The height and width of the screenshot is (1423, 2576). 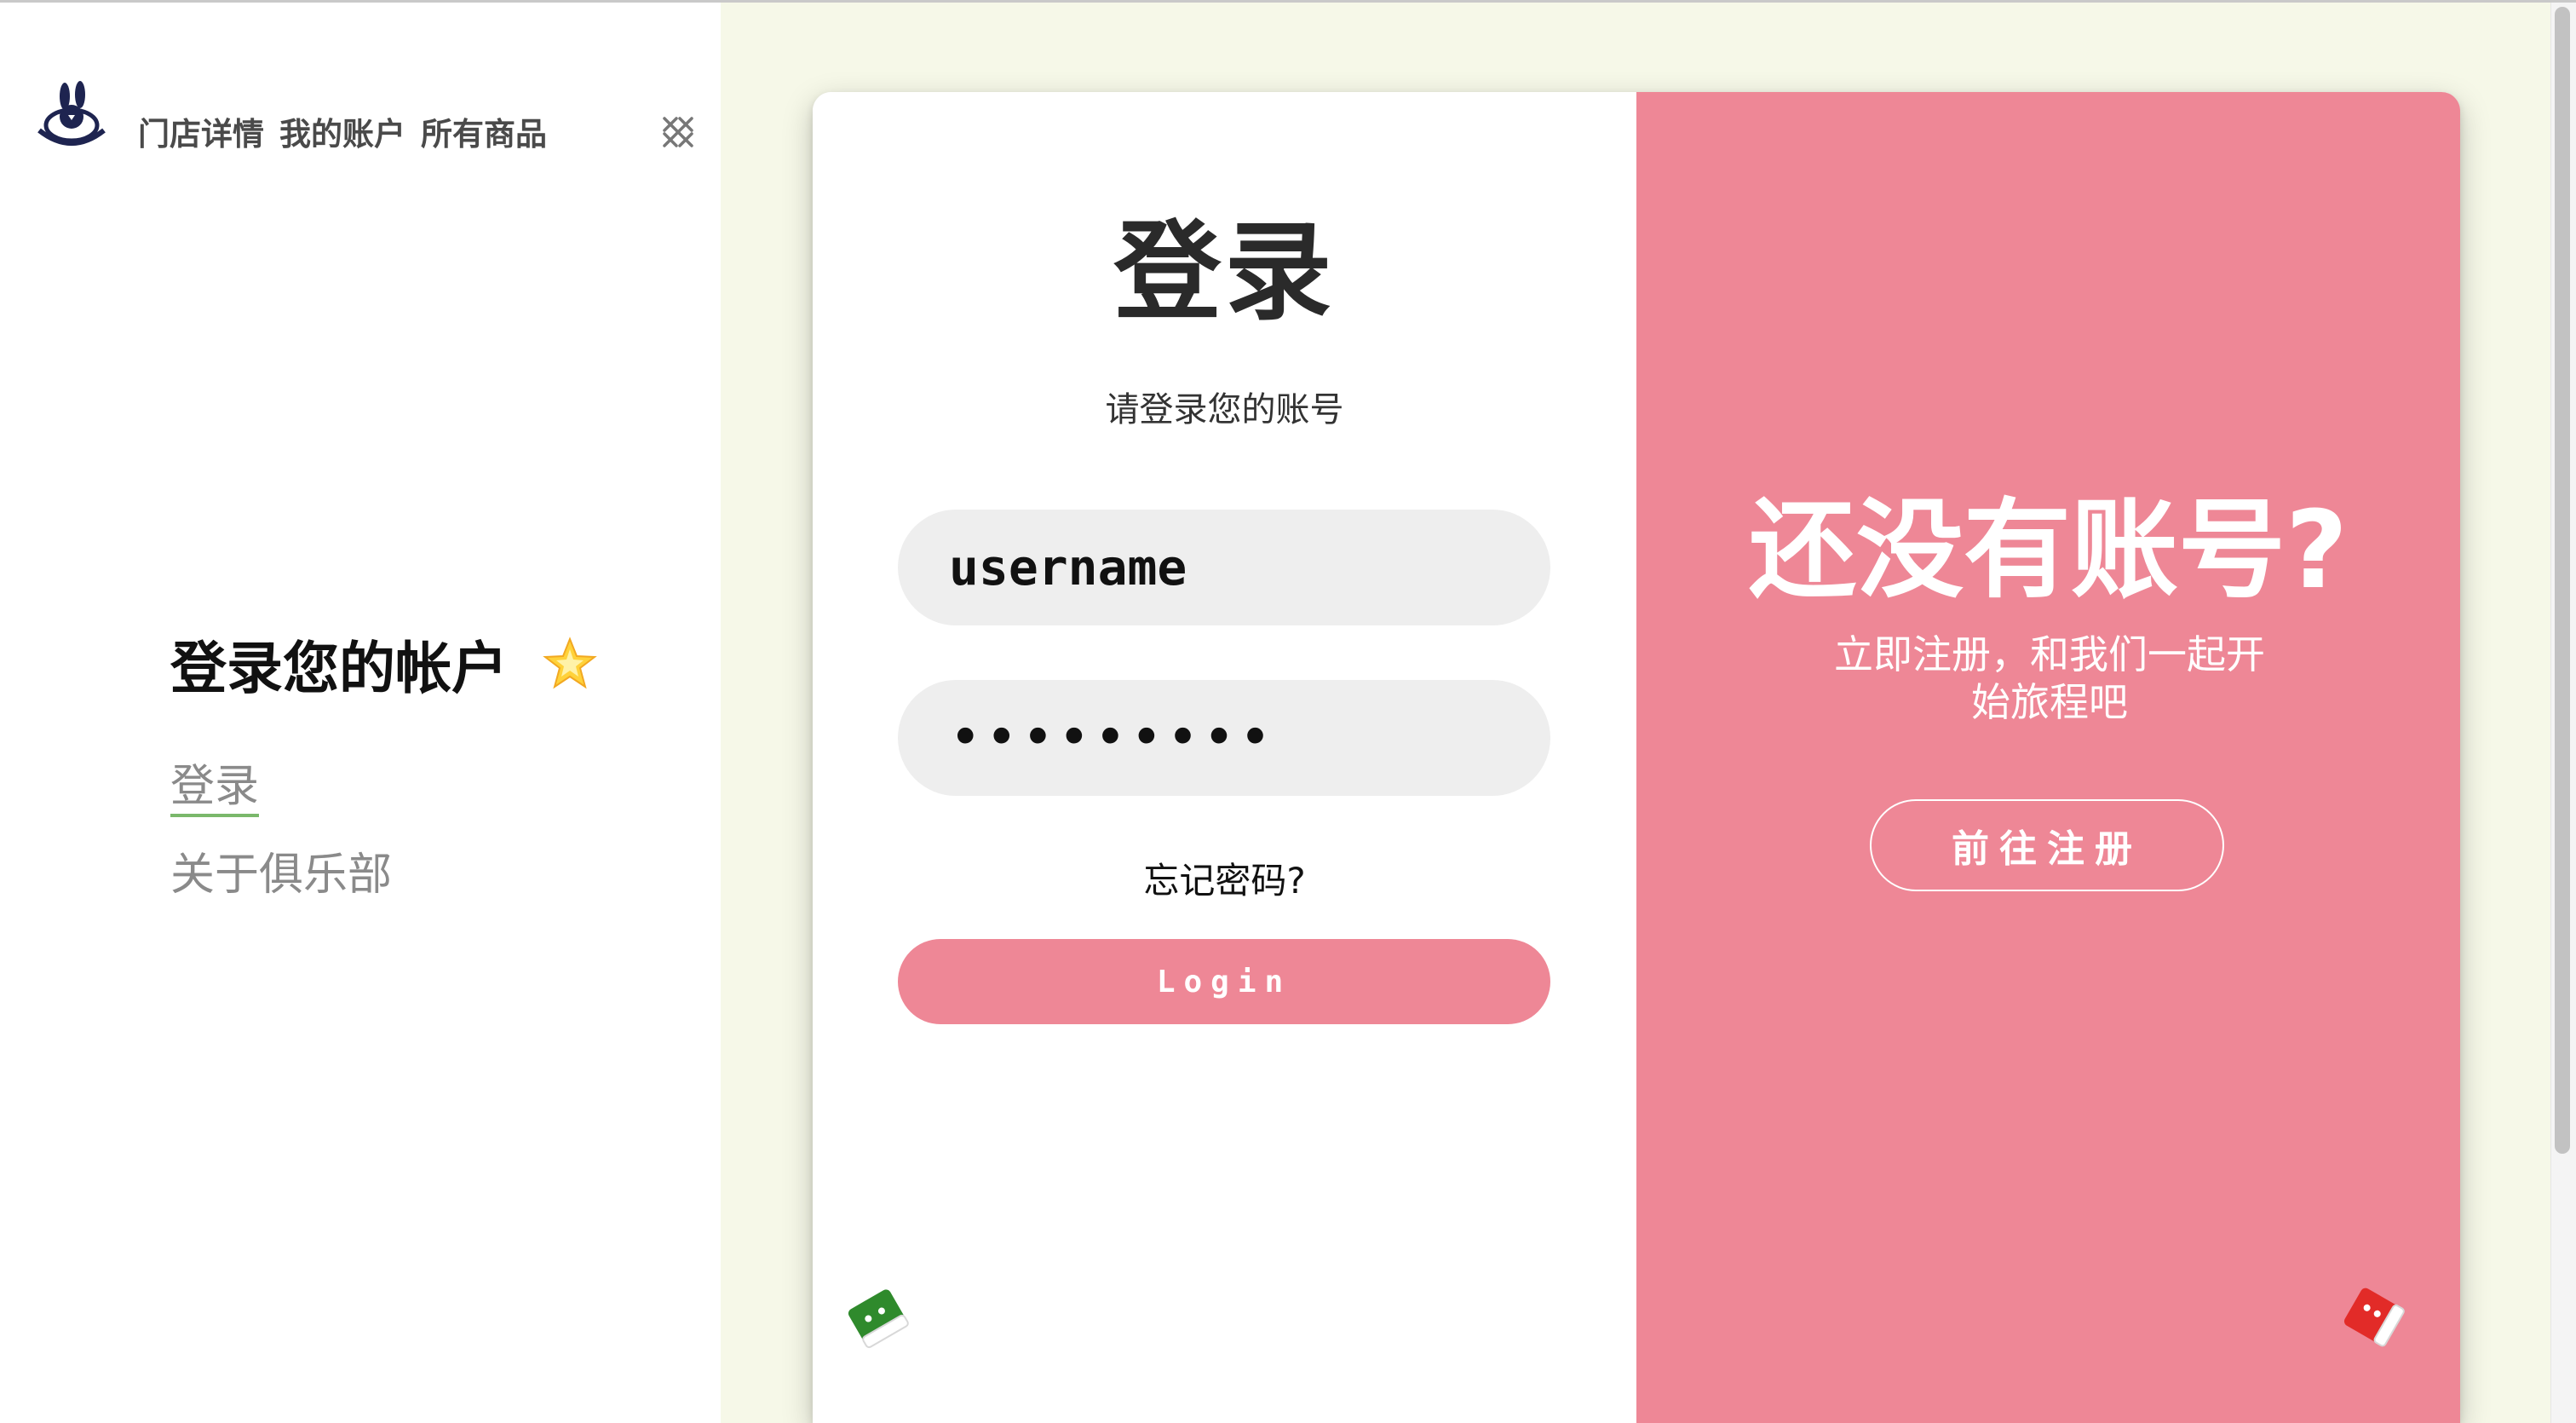 What do you see at coordinates (2047, 845) in the screenshot?
I see `register-button: 前往注册` at bounding box center [2047, 845].